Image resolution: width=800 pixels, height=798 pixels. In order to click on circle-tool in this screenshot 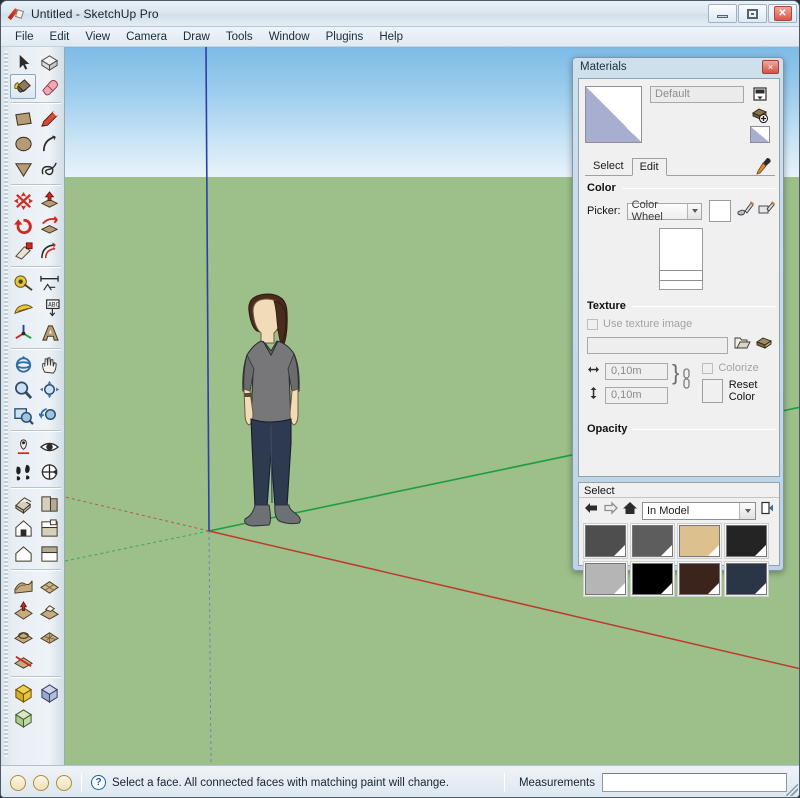, I will do `click(23, 143)`.